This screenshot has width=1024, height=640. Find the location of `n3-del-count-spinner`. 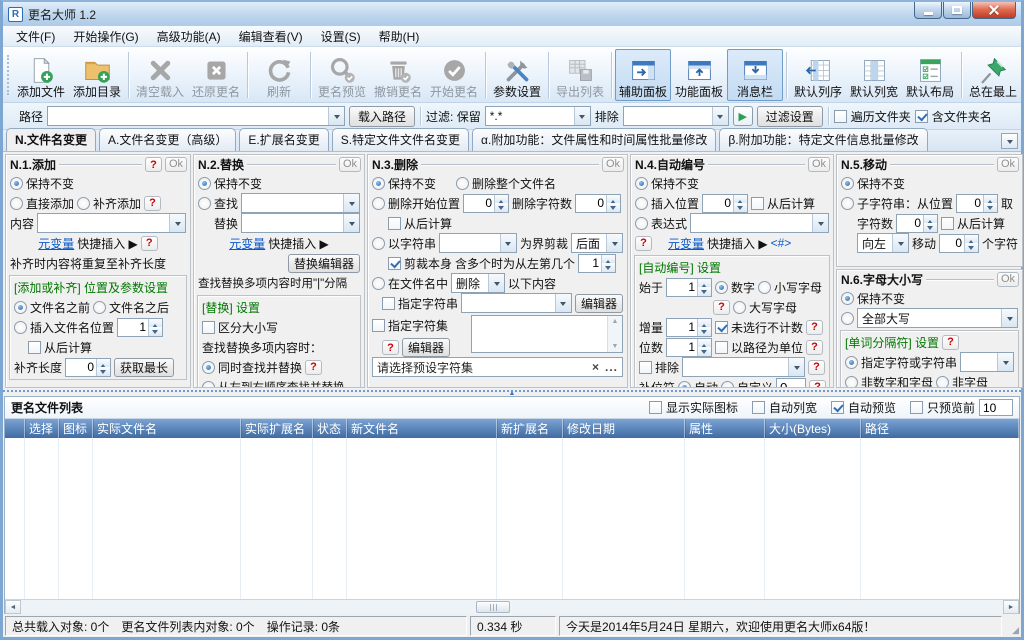

n3-del-count-spinner is located at coordinates (598, 203).